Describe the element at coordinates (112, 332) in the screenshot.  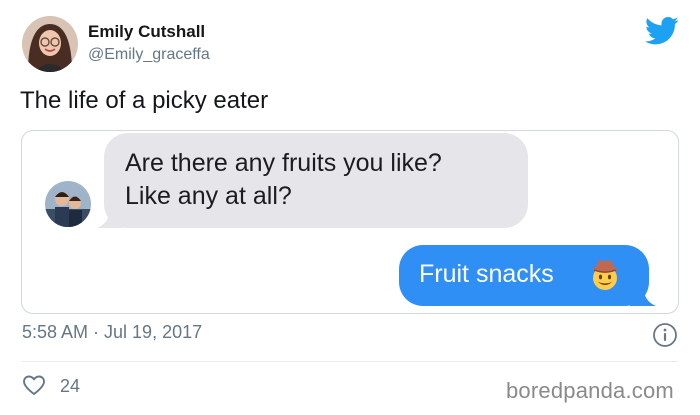
I see `tweet-timestamp: 5:58 AM · Jul 19, 2017` at that location.